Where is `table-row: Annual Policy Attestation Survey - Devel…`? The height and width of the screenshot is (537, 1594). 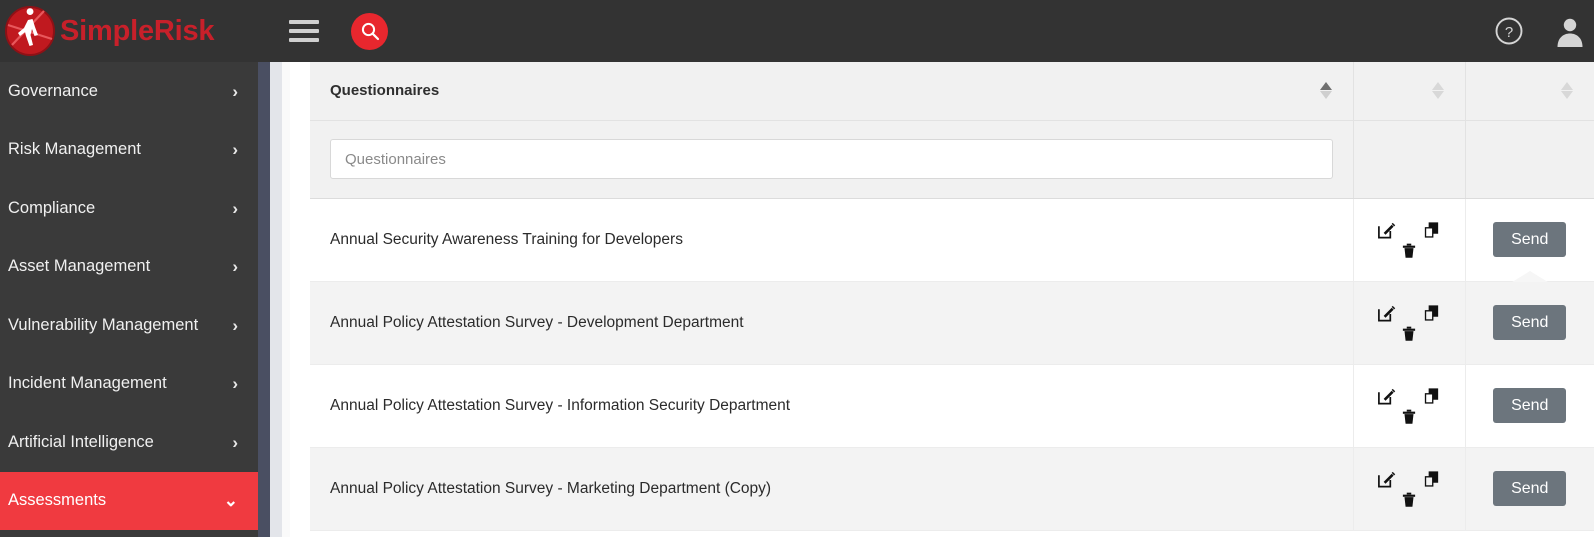 table-row: Annual Policy Attestation Survey - Devel… is located at coordinates (952, 323).